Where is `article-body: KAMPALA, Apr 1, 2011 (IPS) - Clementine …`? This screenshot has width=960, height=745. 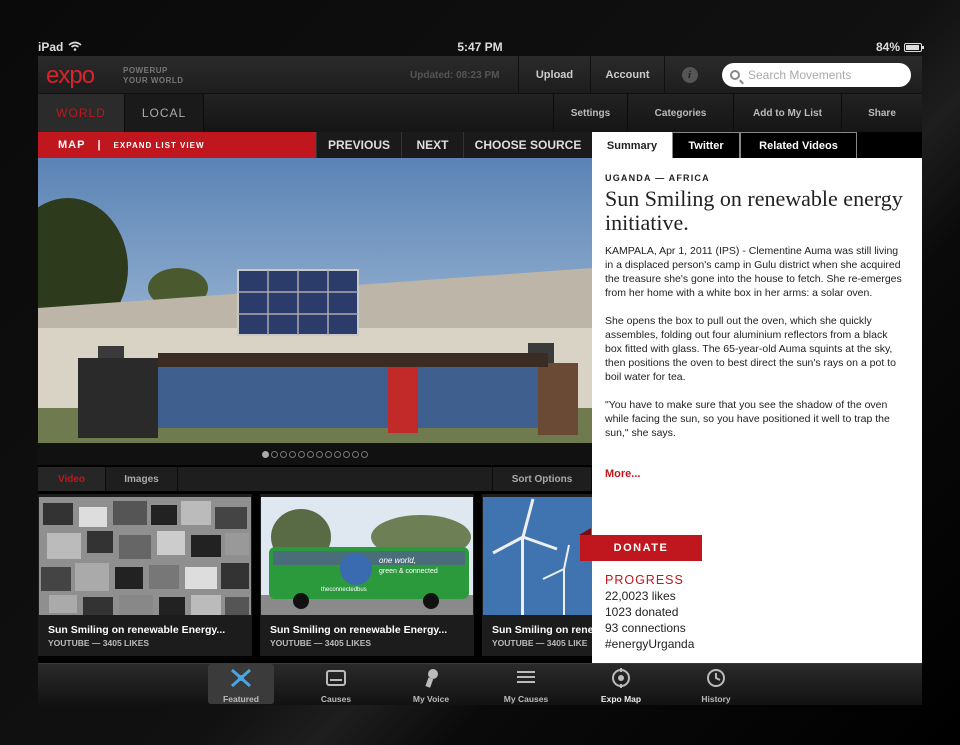
article-body: KAMPALA, Apr 1, 2011 (IPS) - Clementine … is located at coordinates (756, 349).